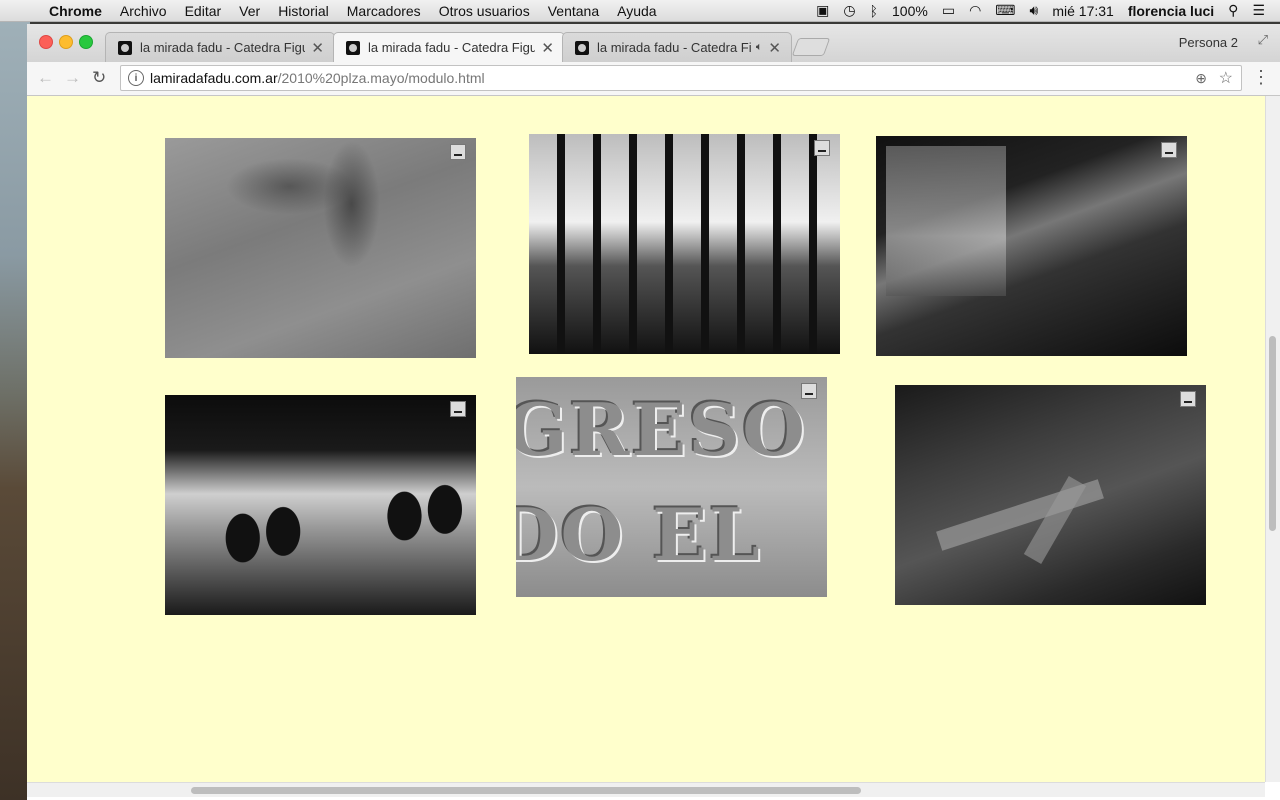 The height and width of the screenshot is (800, 1280). What do you see at coordinates (75, 11) in the screenshot?
I see `menu-app-name: Chrome` at bounding box center [75, 11].